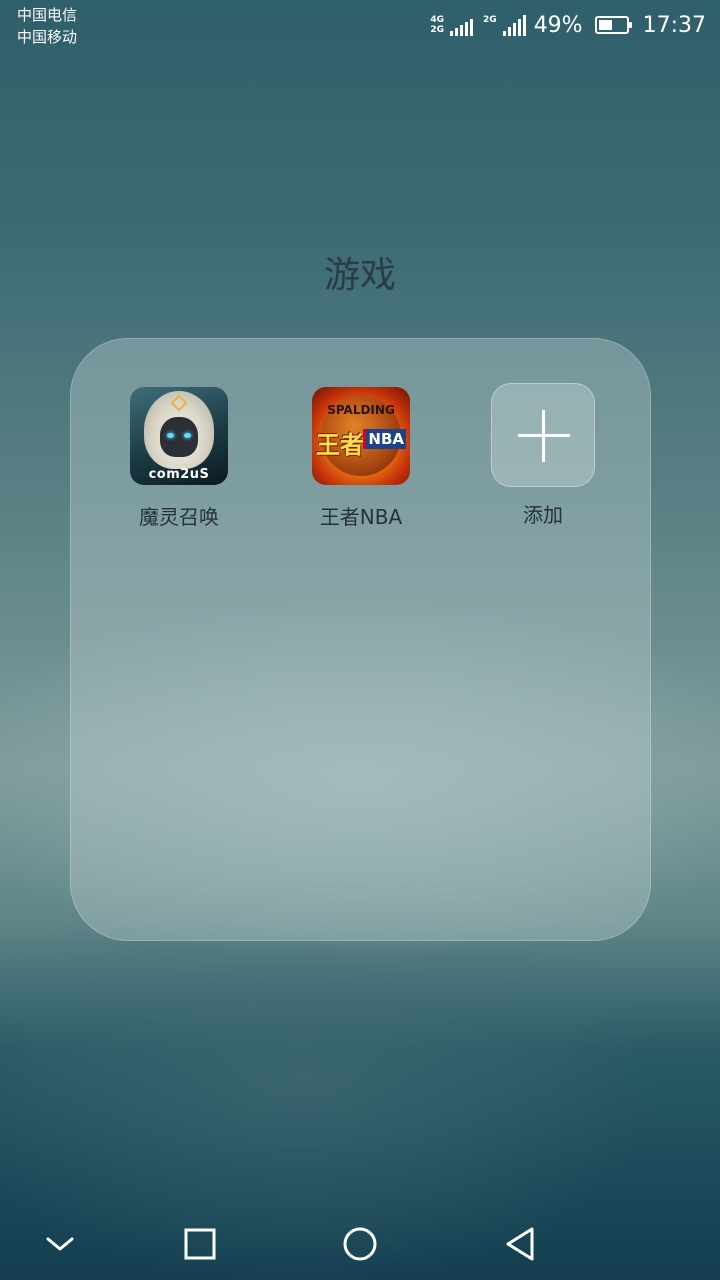 The image size is (720, 1280). I want to click on app-summoners-war: com2uS 魔灵召唤, so click(179, 458).